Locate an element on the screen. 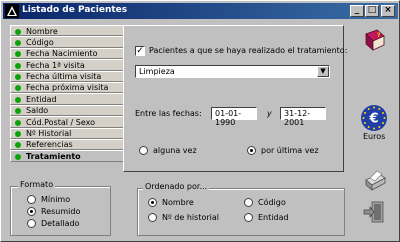 The height and width of the screenshot is (242, 400). euros-button: € is located at coordinates (374, 118).